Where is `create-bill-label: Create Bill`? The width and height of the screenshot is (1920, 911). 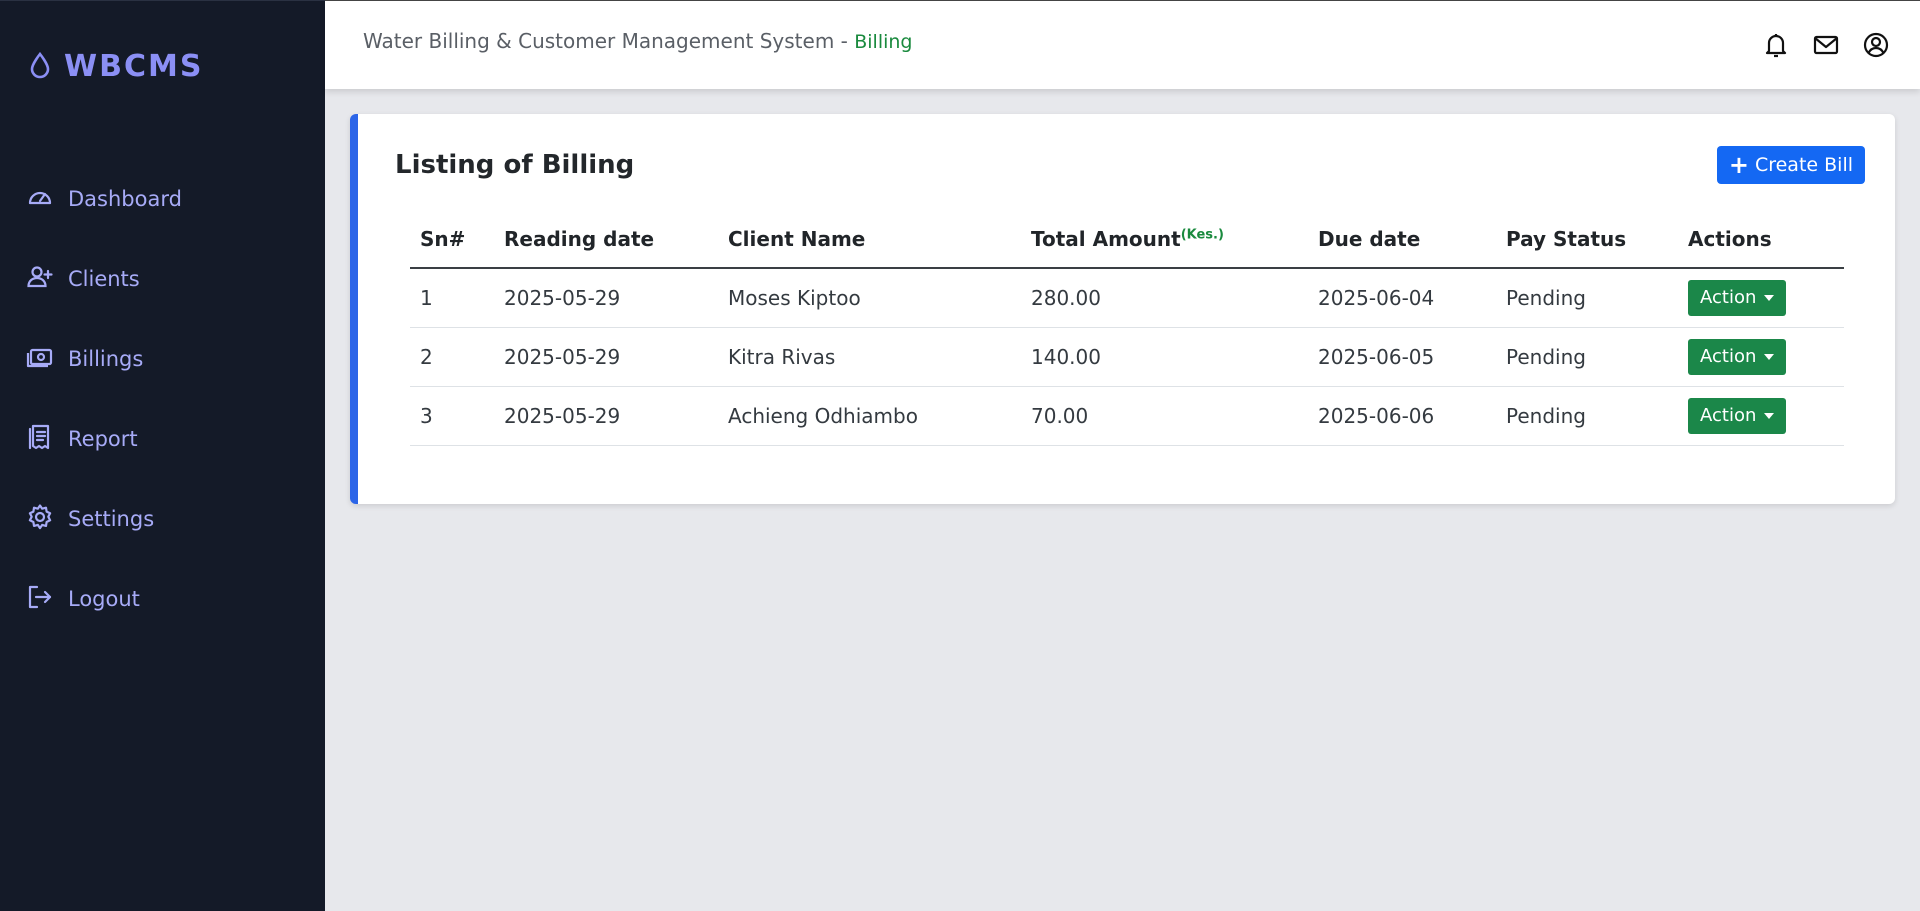 create-bill-label: Create Bill is located at coordinates (1803, 165).